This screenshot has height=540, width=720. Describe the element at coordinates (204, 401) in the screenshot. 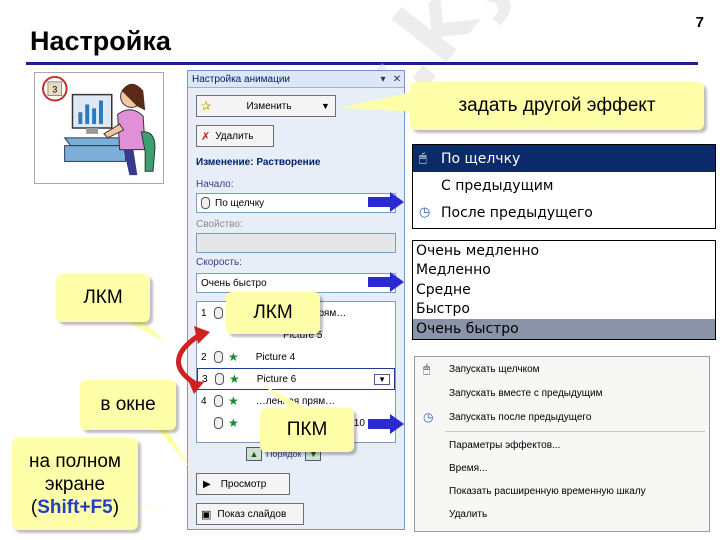

I see `list-item-number: 4` at that location.